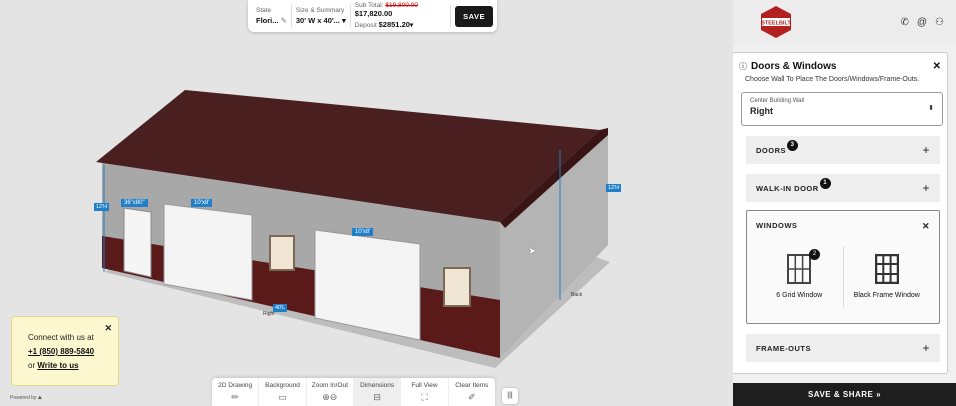 The width and height of the screenshot is (956, 406). What do you see at coordinates (61, 351) in the screenshot?
I see `phone-link: +1 (850) 889-5840` at bounding box center [61, 351].